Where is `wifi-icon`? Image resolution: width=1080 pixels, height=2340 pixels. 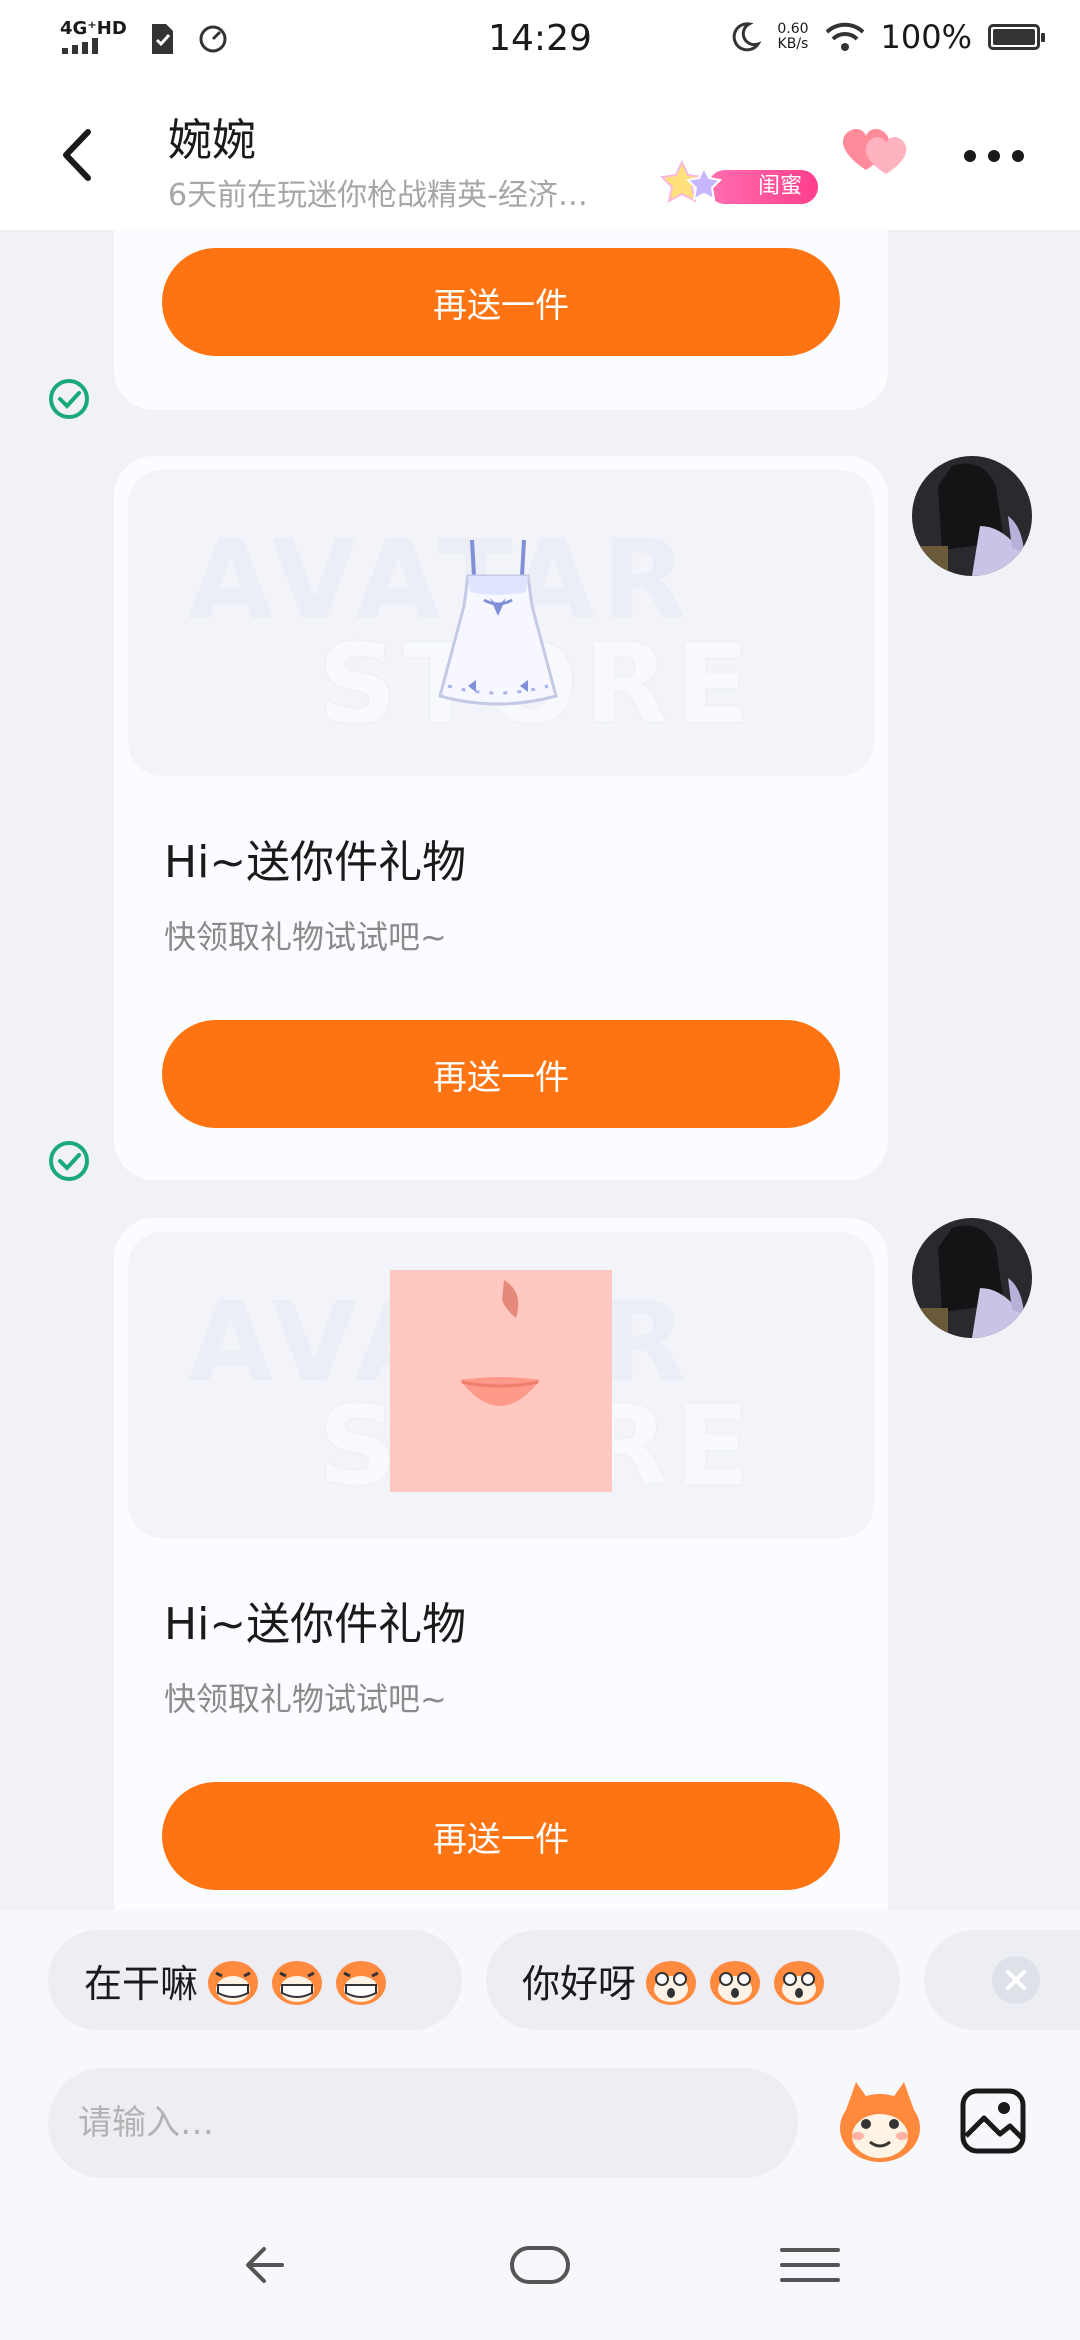
wifi-icon is located at coordinates (844, 36).